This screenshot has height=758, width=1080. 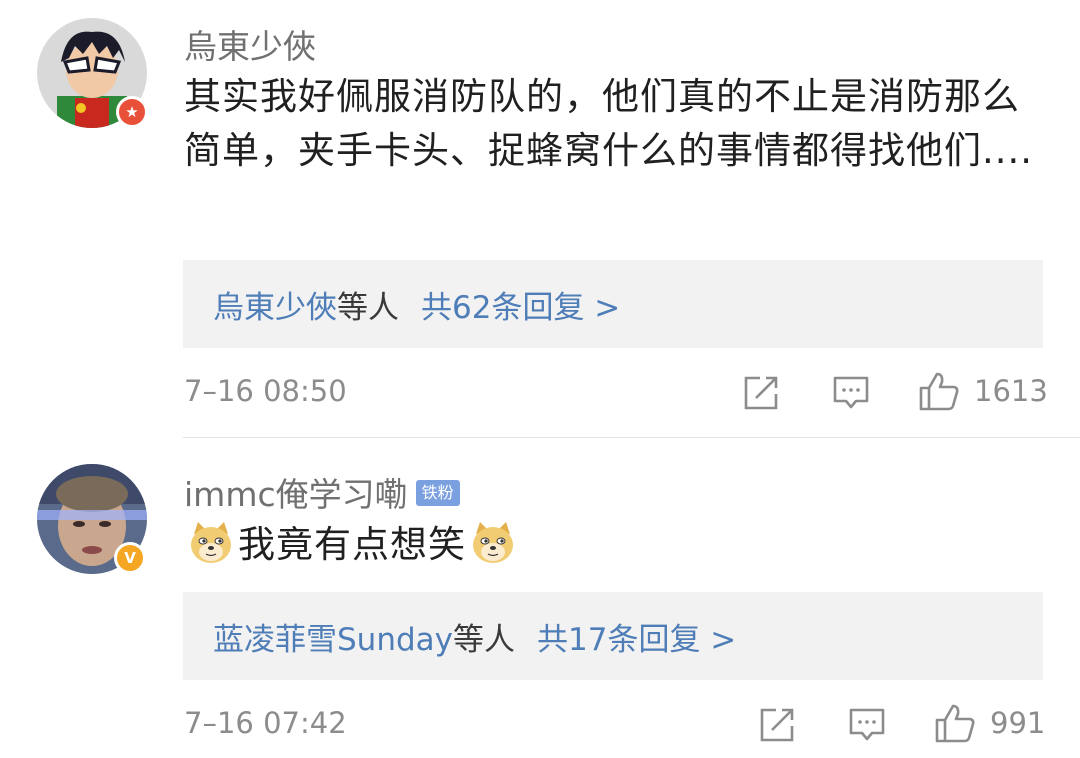 I want to click on like-count: 991, so click(x=1018, y=723).